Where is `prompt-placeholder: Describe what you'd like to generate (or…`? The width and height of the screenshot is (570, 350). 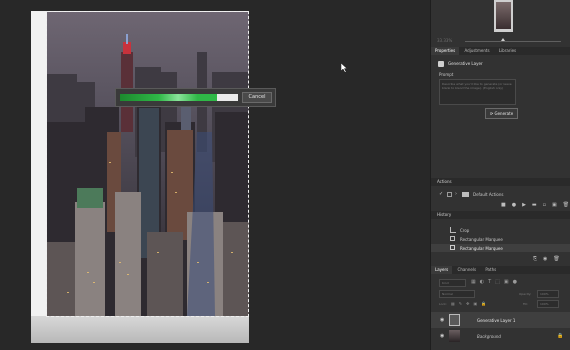 prompt-placeholder: Describe what you'd like to generate (or… is located at coordinates (477, 86).